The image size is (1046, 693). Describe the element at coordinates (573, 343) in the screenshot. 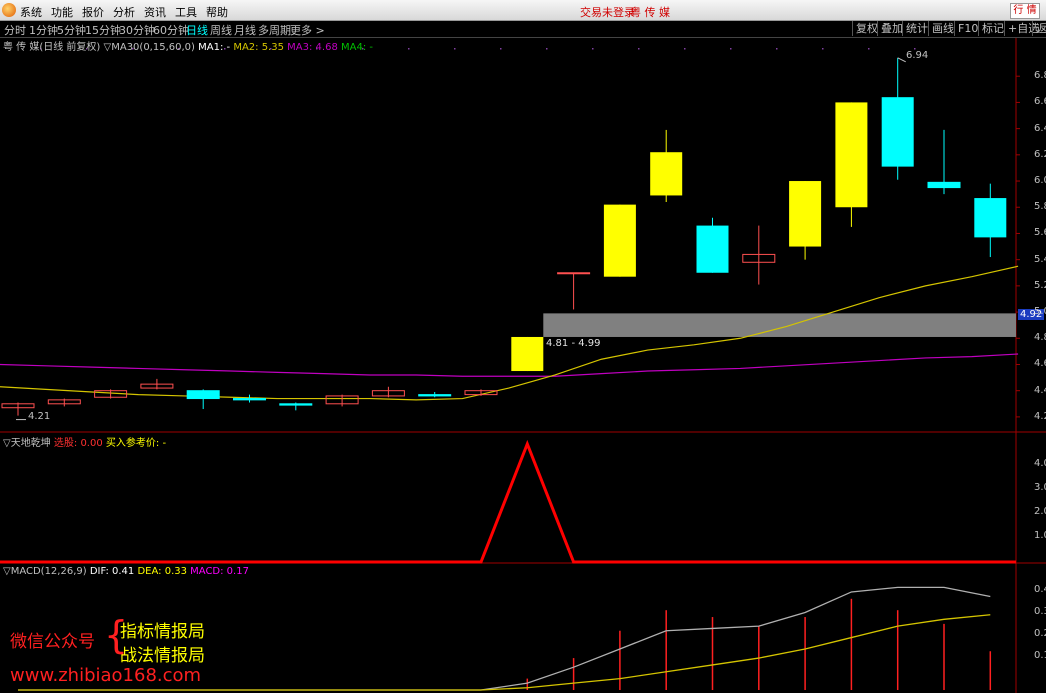

I see `zone-range-label: 4.81 - 4.99` at that location.